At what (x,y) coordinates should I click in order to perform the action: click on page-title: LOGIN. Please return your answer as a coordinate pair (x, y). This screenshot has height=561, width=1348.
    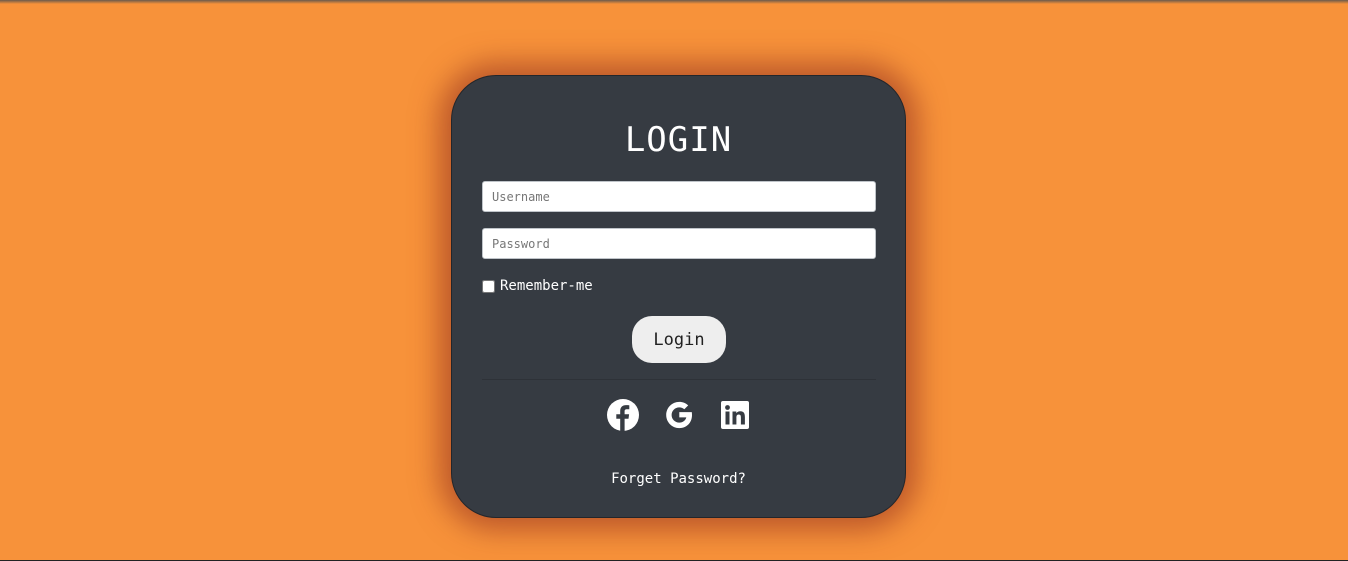
    Looking at the image, I should click on (678, 140).